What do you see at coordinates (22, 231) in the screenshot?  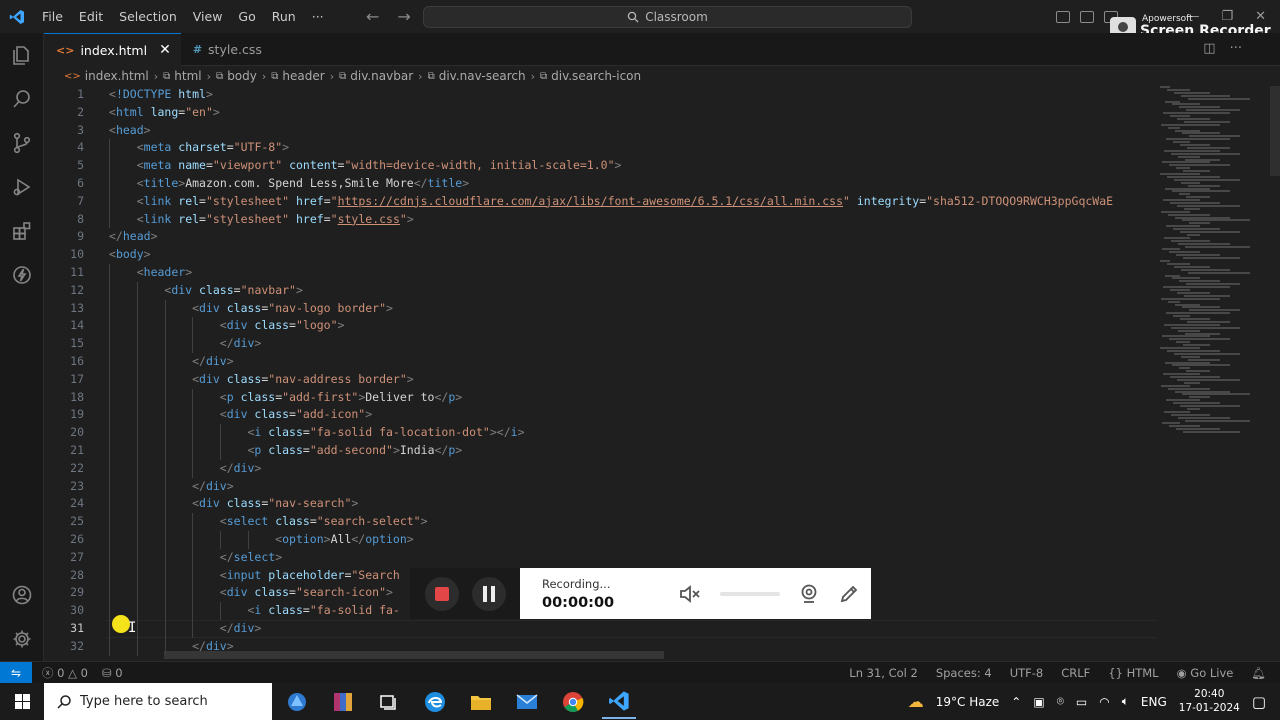 I see `extensions-icon` at bounding box center [22, 231].